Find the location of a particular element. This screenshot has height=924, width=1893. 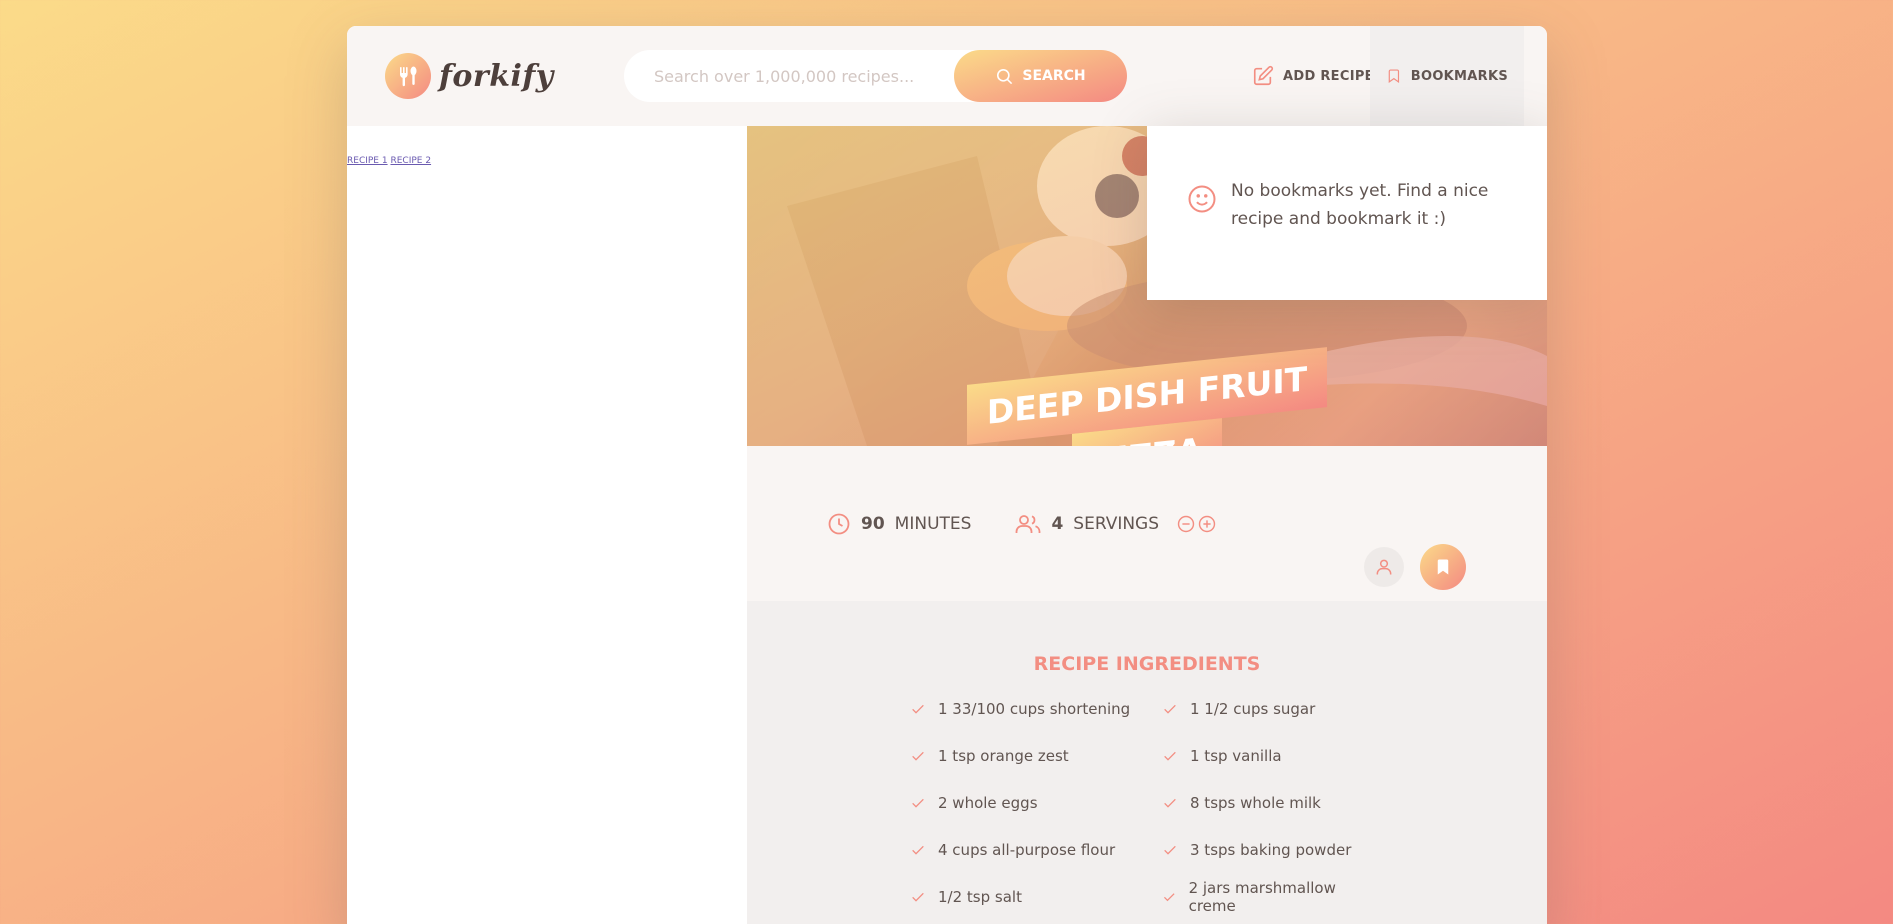

sidebar-link-recipe-2: RECIPE 2 is located at coordinates (410, 161).